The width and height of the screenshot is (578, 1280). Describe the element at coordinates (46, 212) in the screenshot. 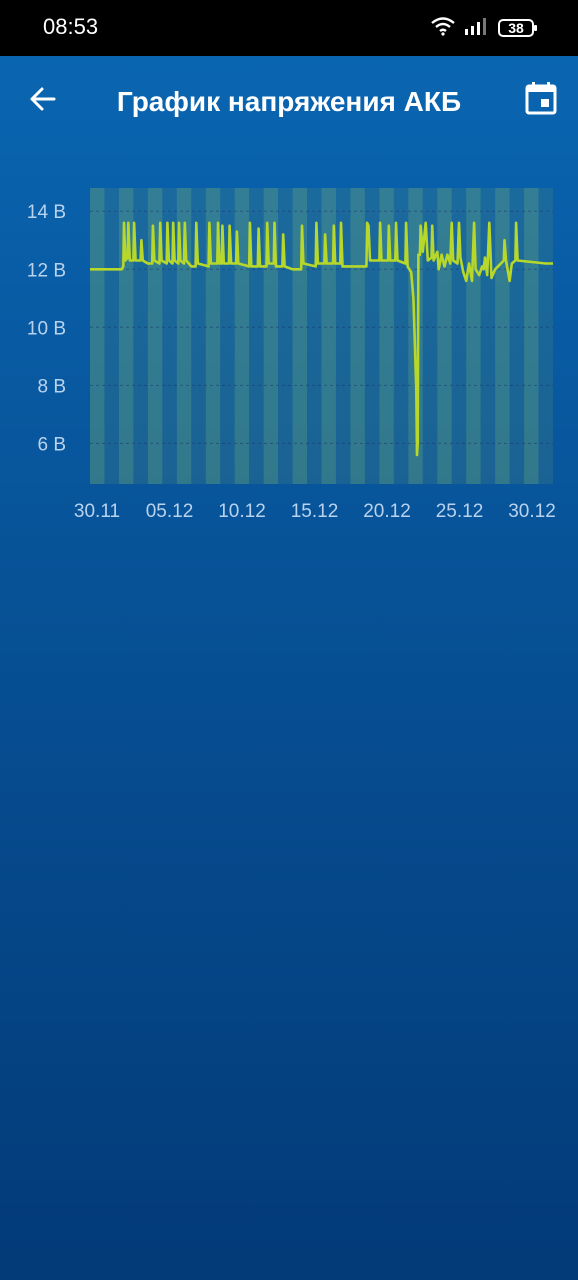

I see `y-tick-label: 14 В` at that location.